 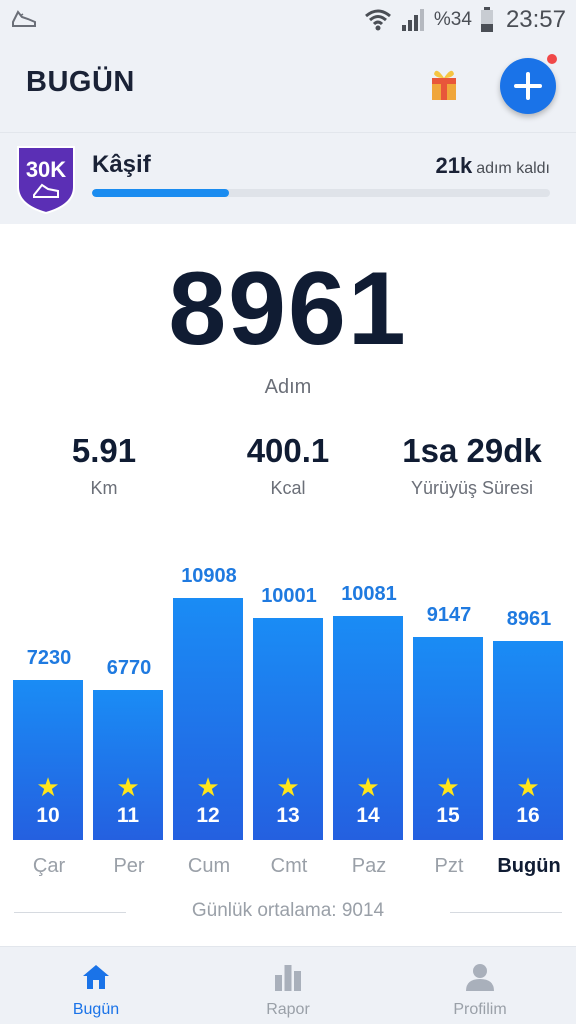 What do you see at coordinates (486, 19) in the screenshot?
I see `battery-icon` at bounding box center [486, 19].